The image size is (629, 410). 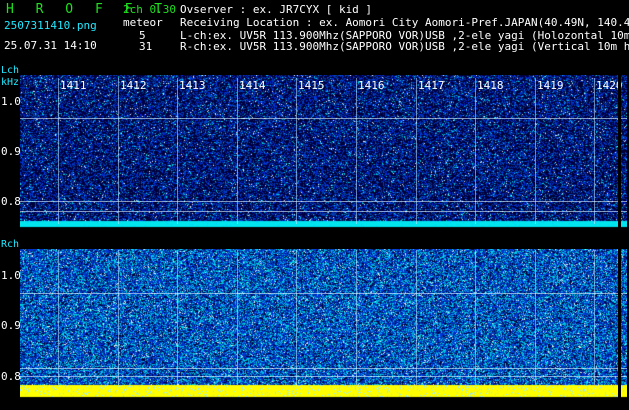 I want to click on lch-time-tick: 1419, so click(x=550, y=85).